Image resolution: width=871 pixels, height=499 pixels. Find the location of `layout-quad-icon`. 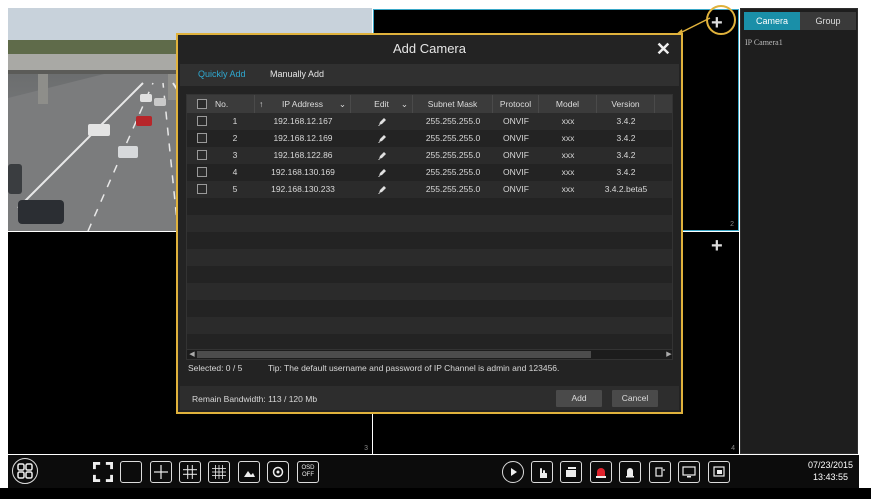

layout-quad-icon is located at coordinates (161, 472).